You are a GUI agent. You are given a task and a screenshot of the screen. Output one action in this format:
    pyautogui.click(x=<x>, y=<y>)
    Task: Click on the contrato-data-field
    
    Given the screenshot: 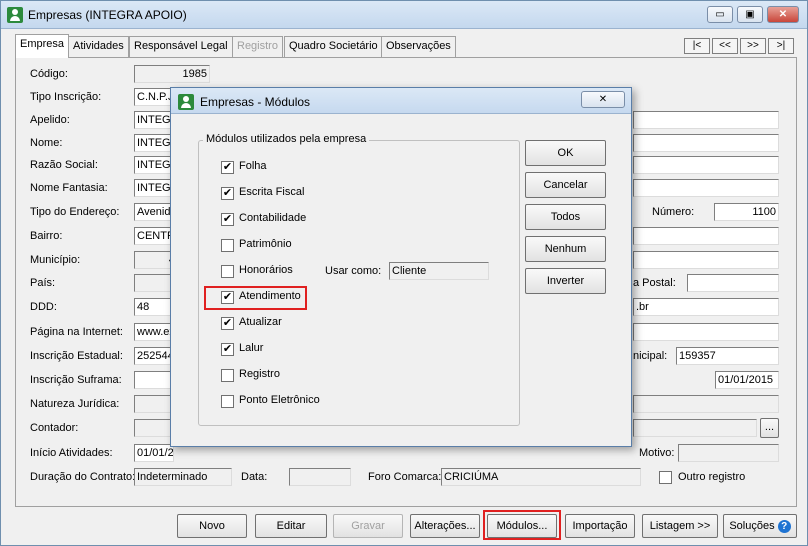 What is the action you would take?
    pyautogui.click(x=320, y=477)
    